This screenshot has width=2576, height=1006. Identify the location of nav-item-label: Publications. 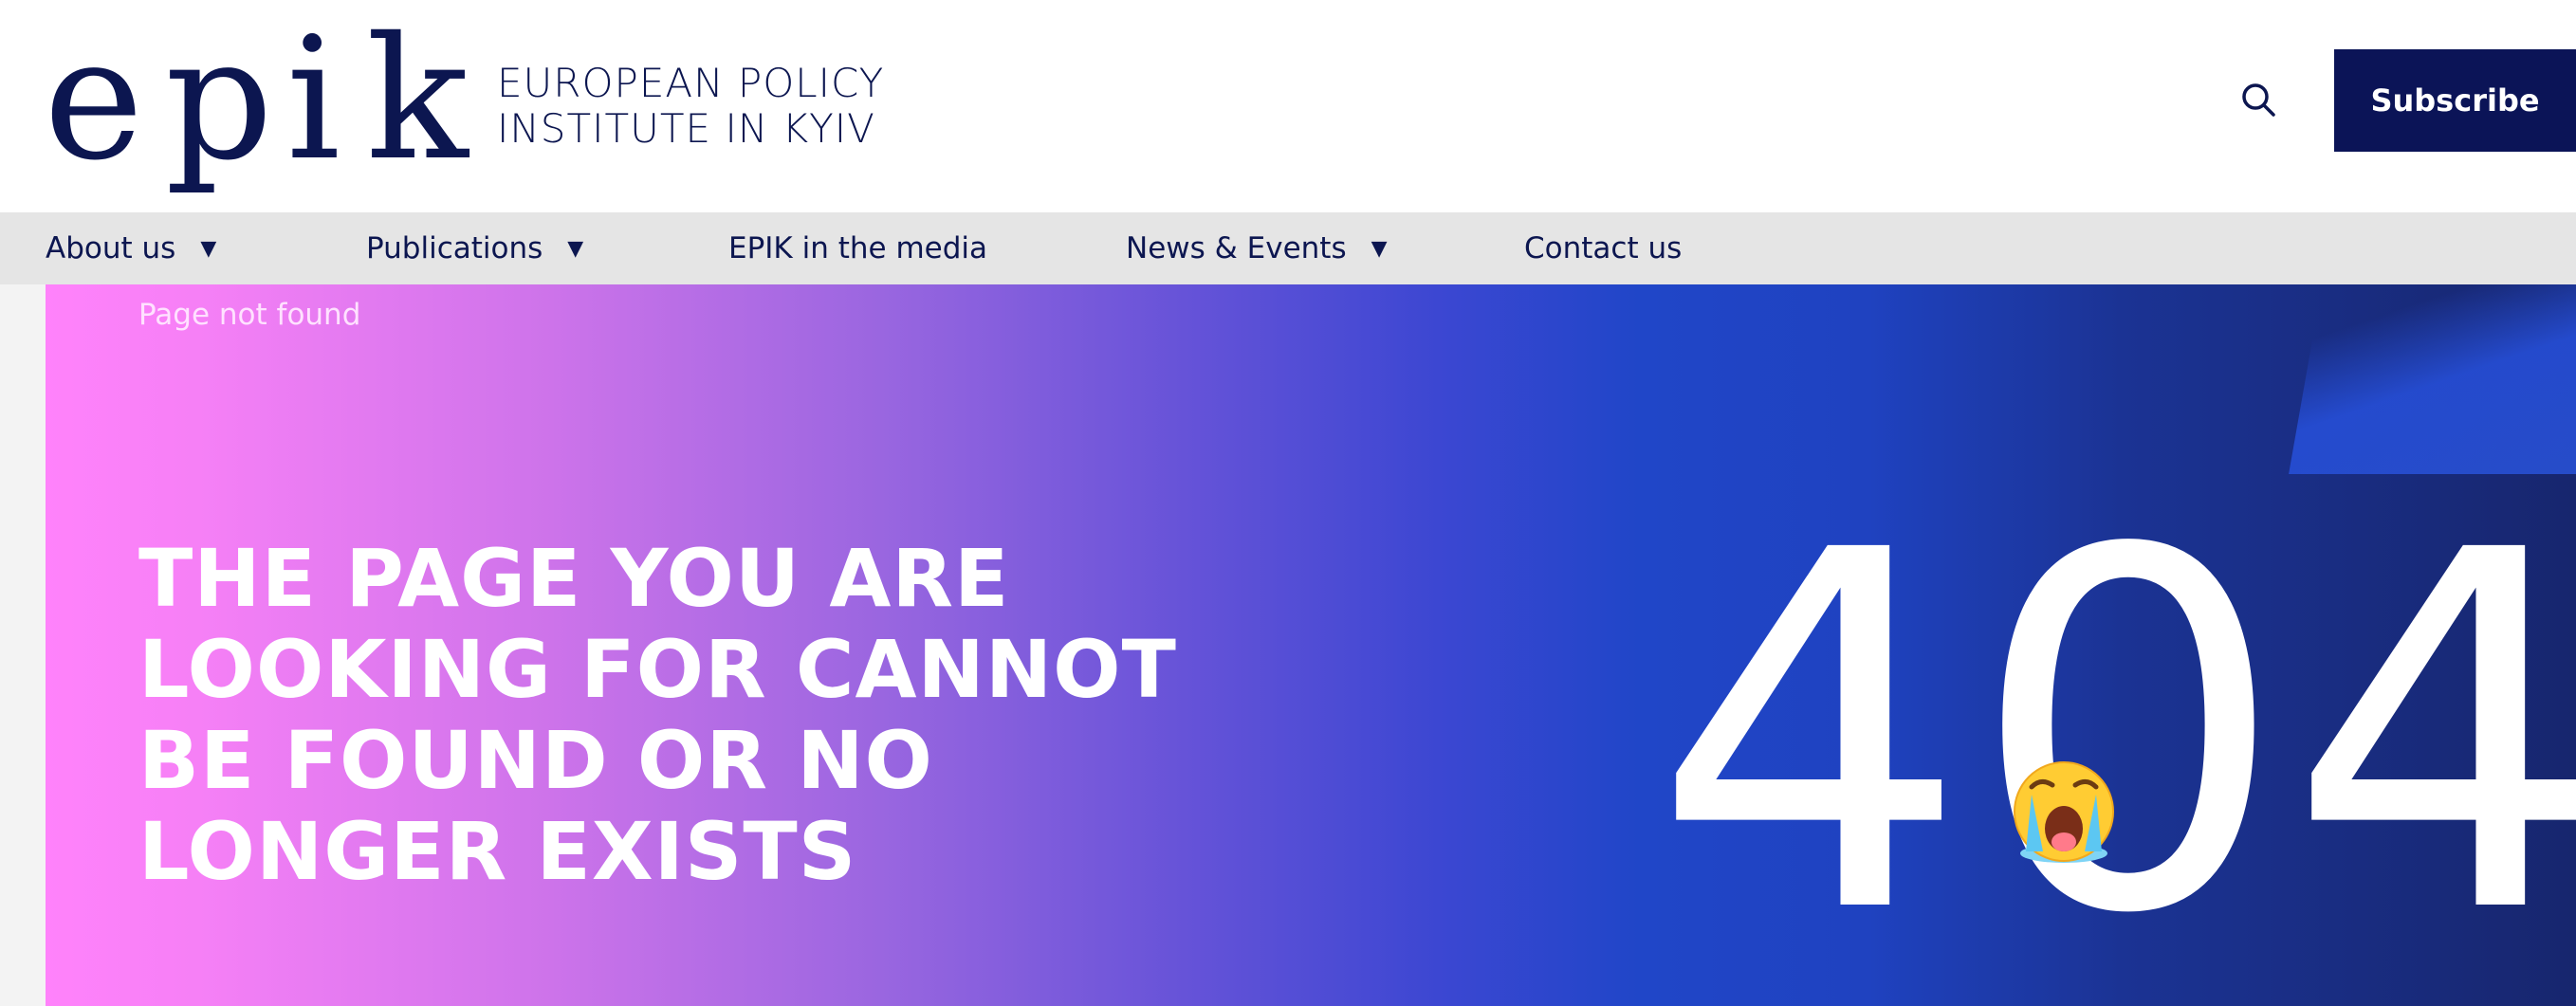
(454, 248).